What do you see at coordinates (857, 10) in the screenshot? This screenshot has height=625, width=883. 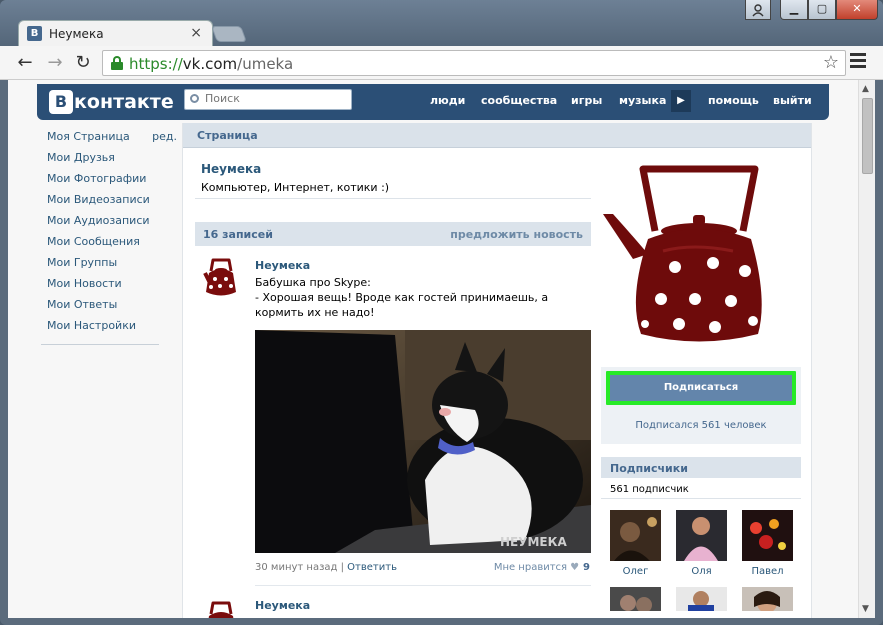 I see `window-close-icon: ✕` at bounding box center [857, 10].